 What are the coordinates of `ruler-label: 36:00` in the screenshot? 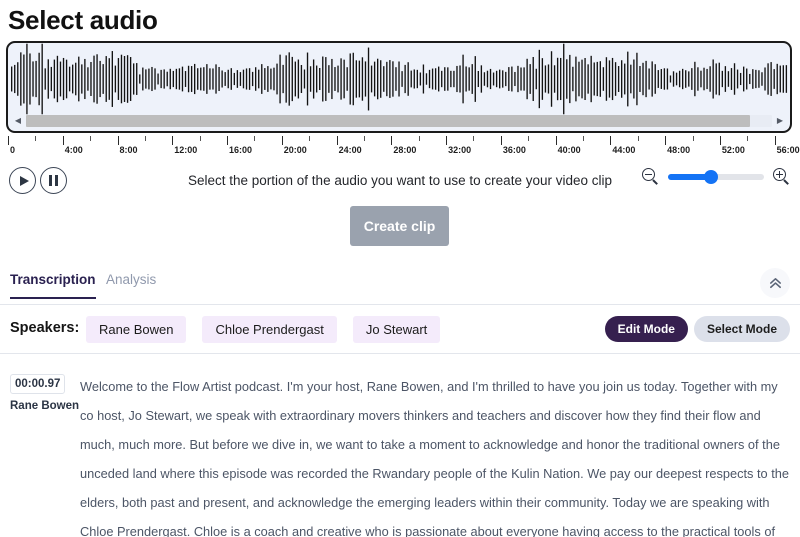 It's located at (514, 150).